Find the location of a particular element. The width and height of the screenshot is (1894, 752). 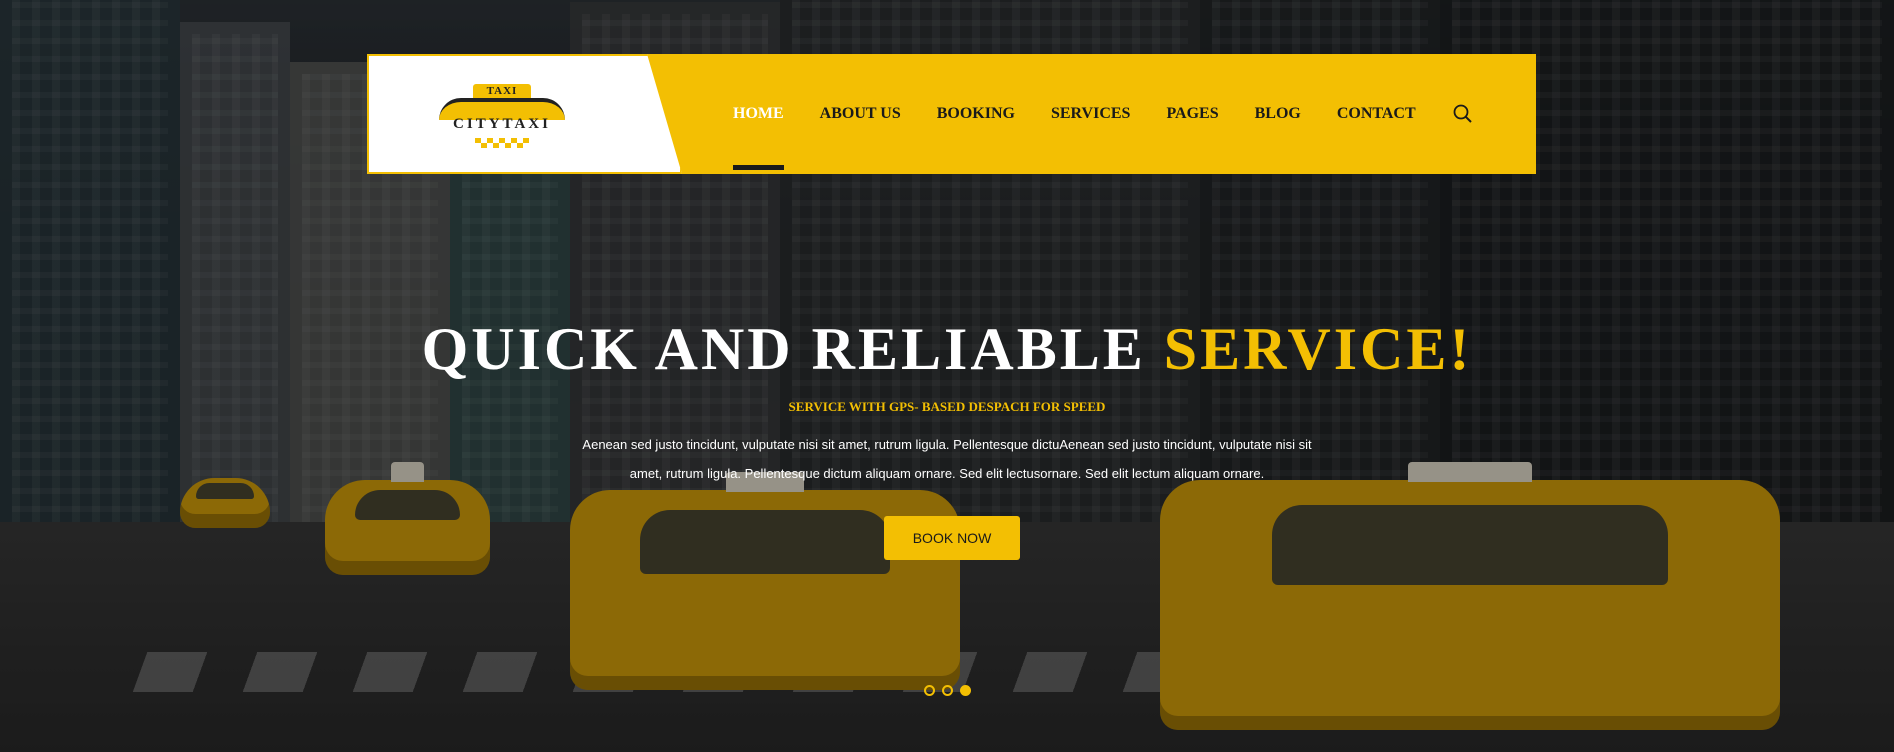

search-icon is located at coordinates (1463, 114).